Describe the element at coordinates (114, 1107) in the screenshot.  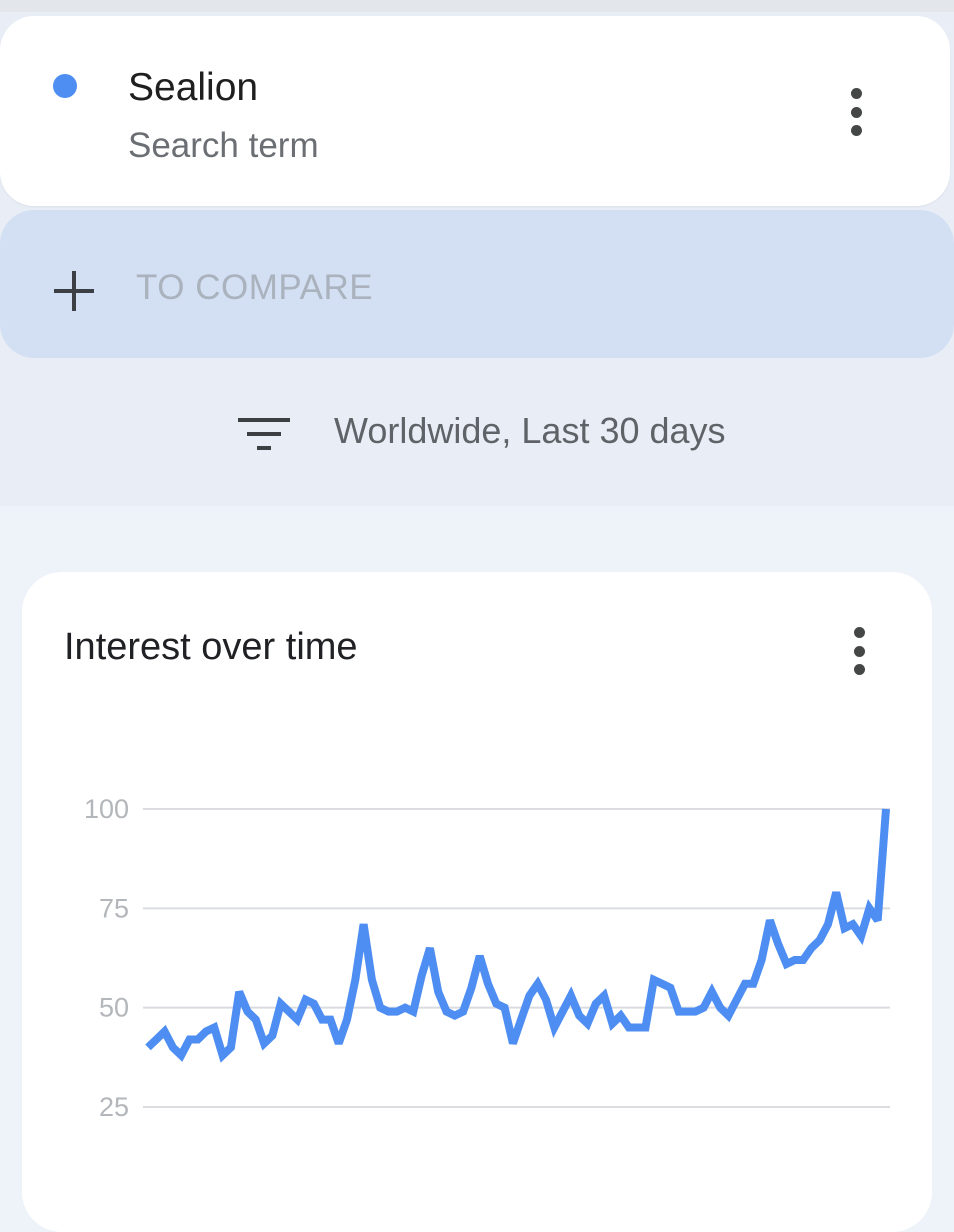
I see `y-tick-label: 25` at that location.